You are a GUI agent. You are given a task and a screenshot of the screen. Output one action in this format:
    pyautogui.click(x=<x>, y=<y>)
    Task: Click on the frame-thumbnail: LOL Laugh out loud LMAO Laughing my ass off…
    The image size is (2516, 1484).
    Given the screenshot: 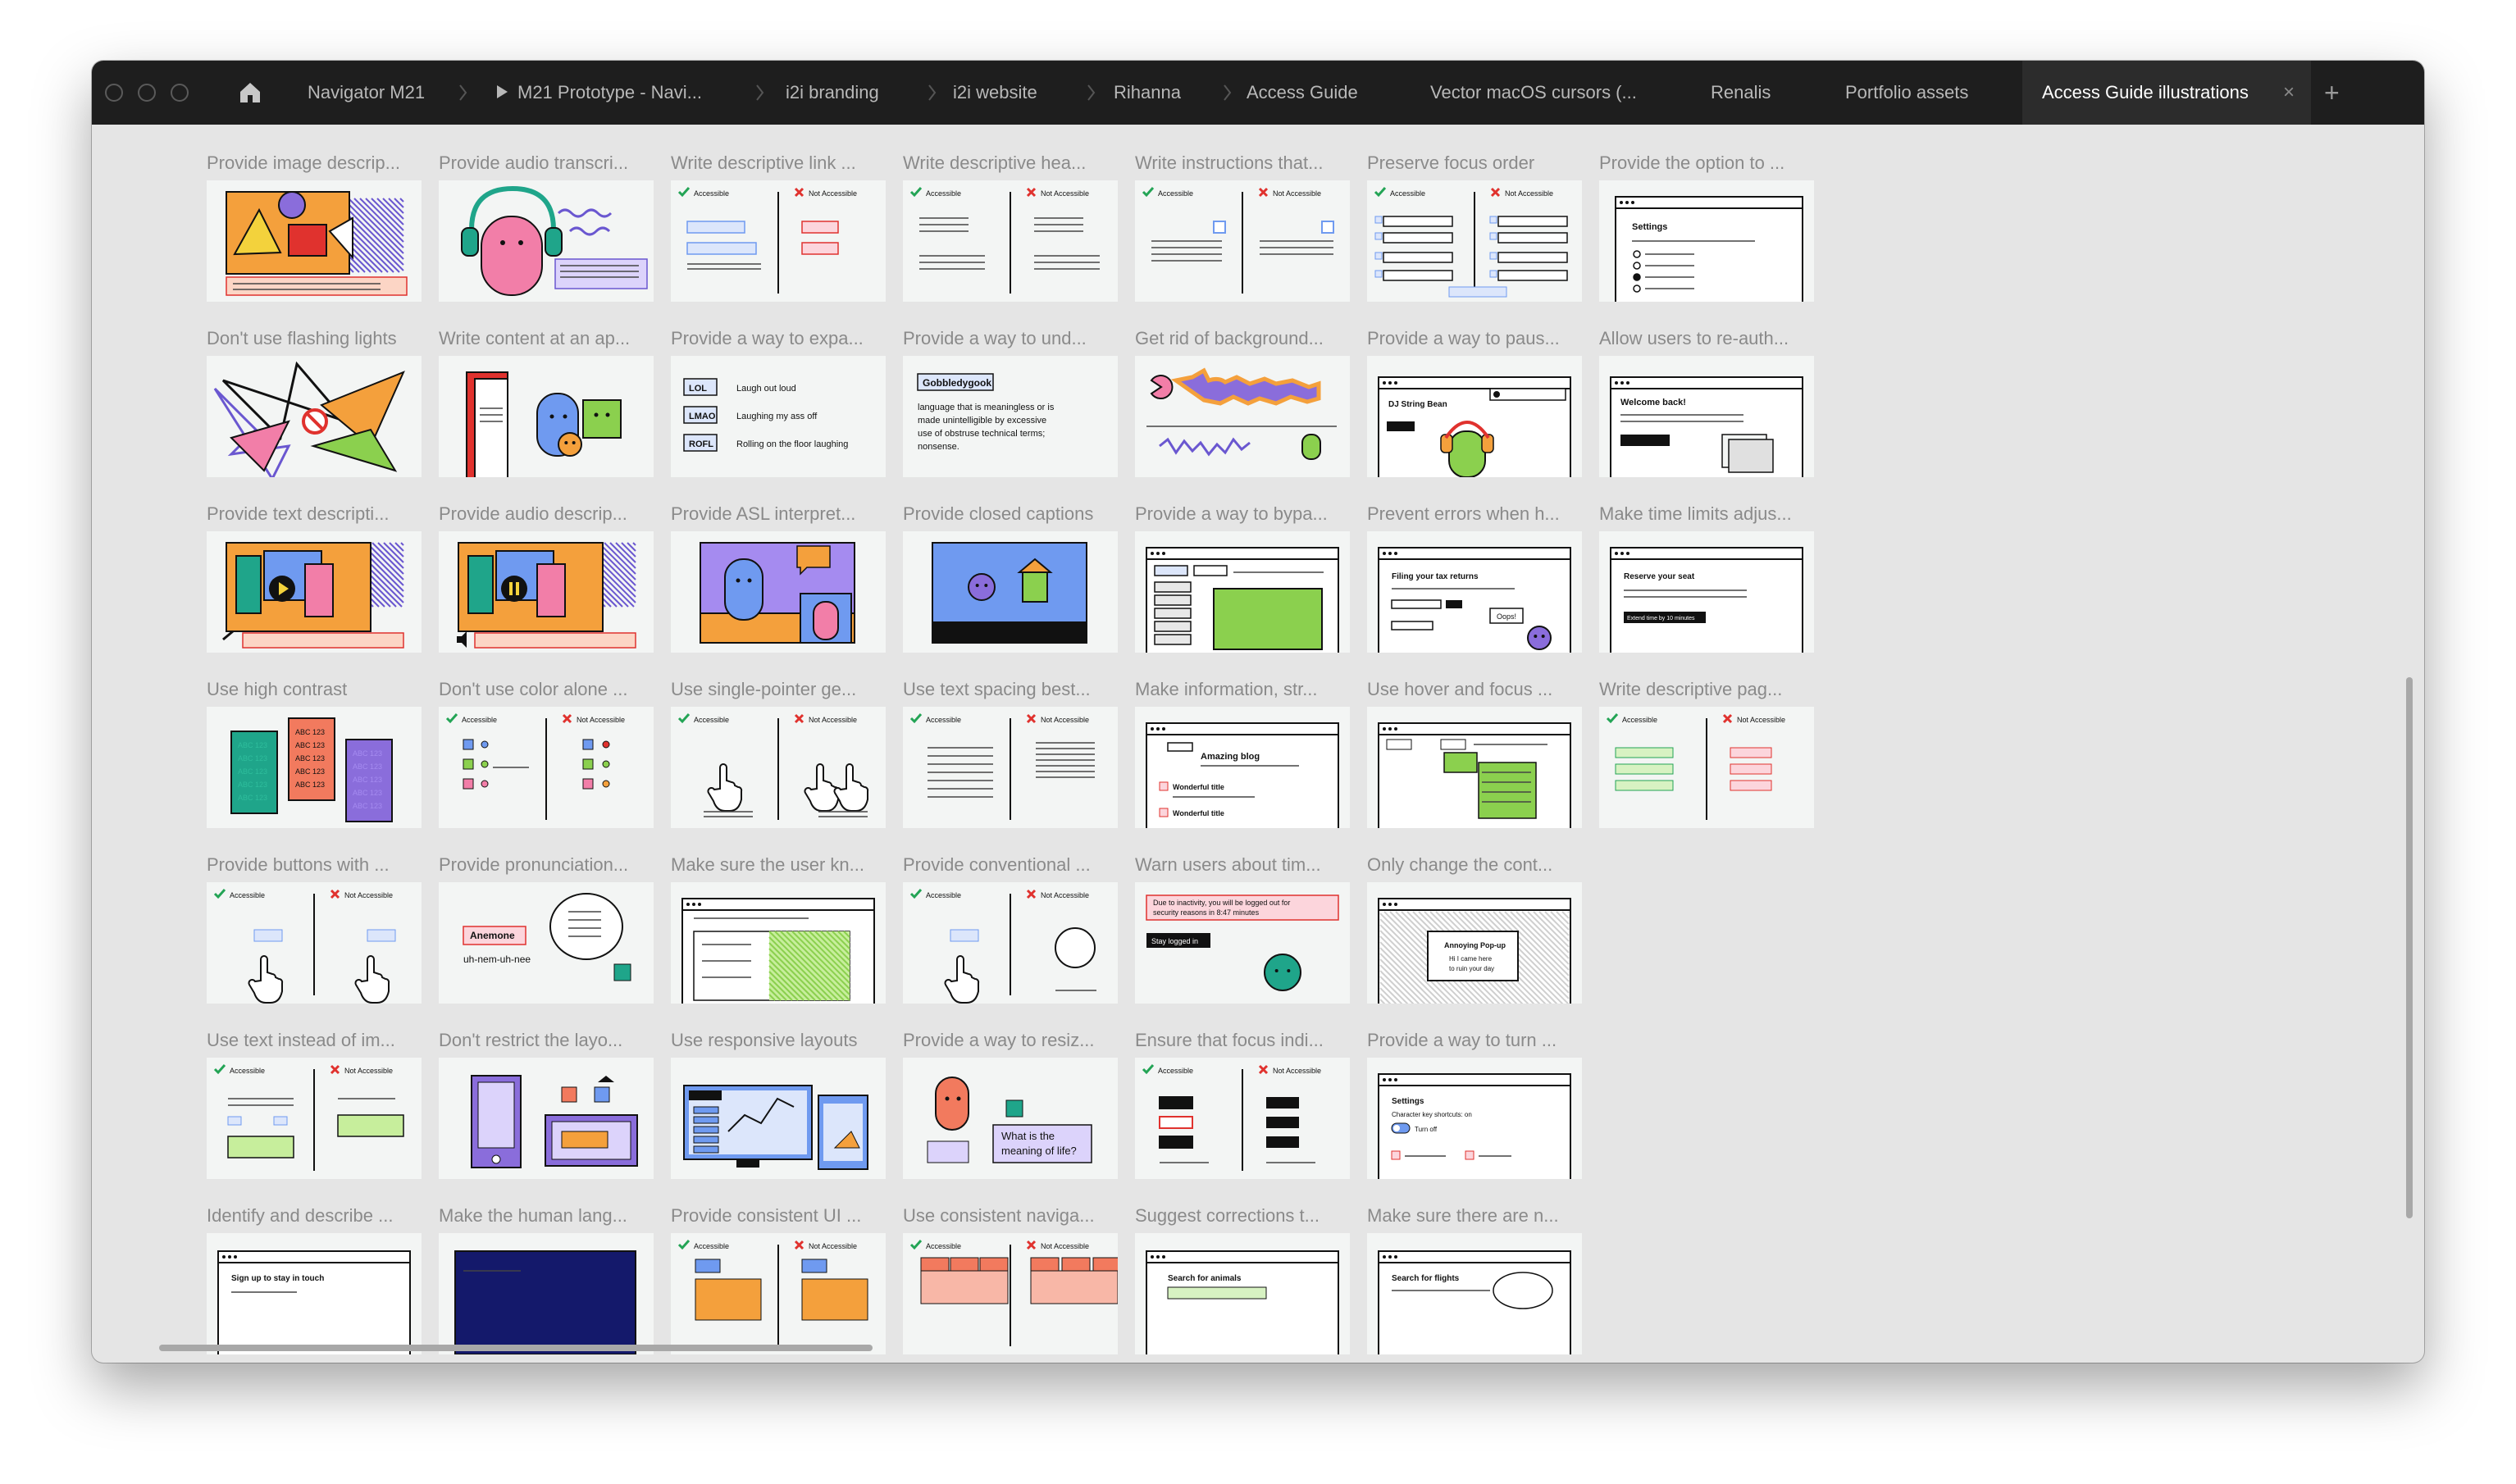 What is the action you would take?
    pyautogui.click(x=778, y=416)
    